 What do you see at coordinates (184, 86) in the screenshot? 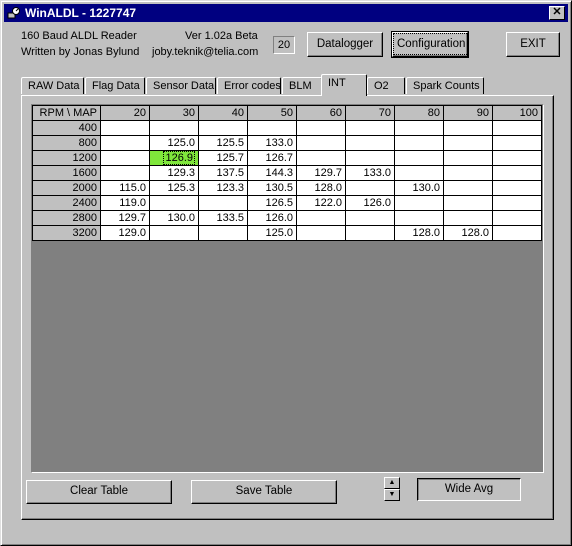
I see `tab-label: Sensor Data` at bounding box center [184, 86].